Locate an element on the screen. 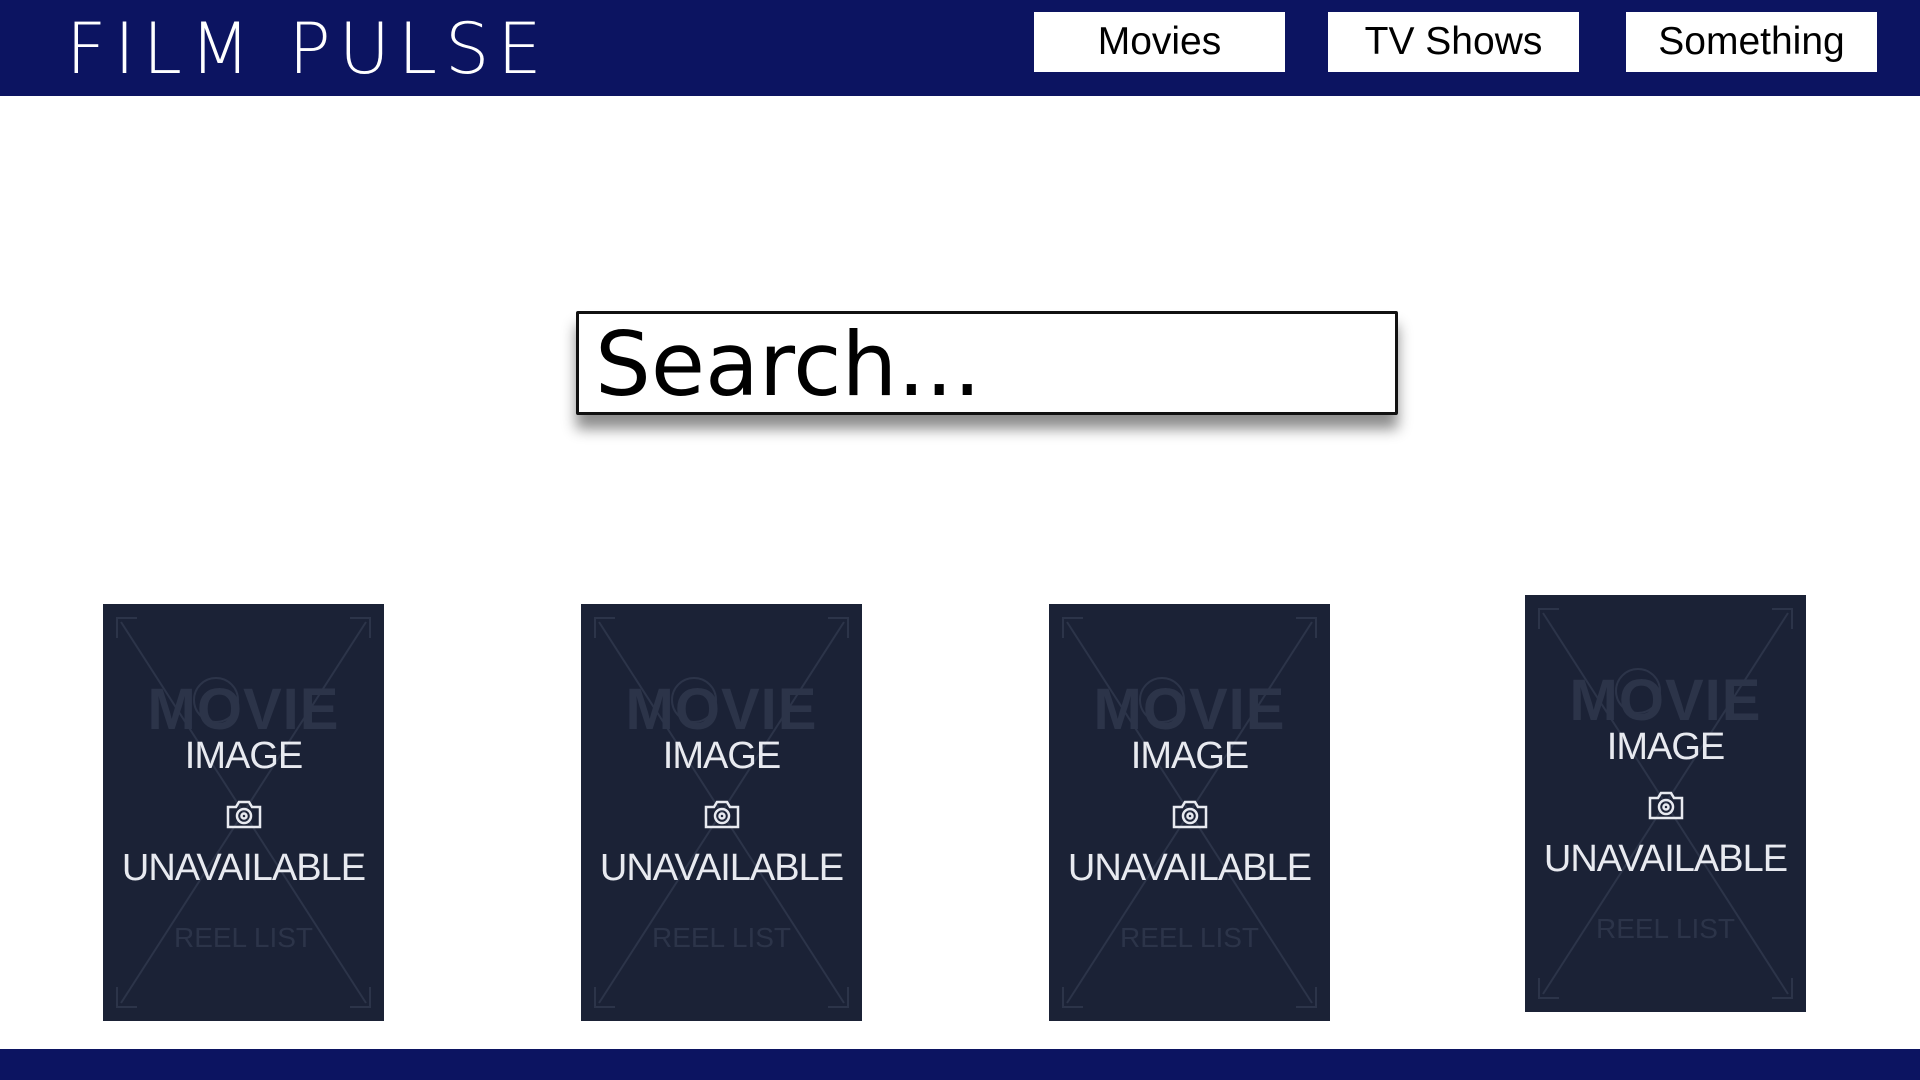 The image size is (1920, 1080). search-box is located at coordinates (987, 363).